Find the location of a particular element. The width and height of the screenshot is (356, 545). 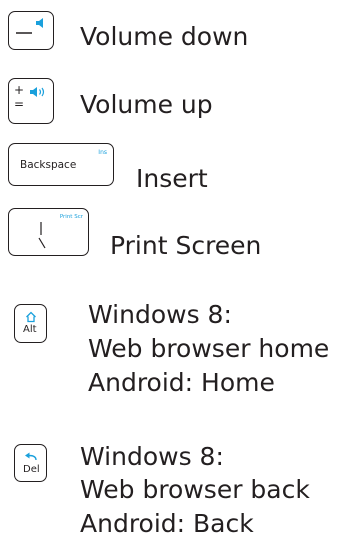

minus-icon is located at coordinates (24, 33).